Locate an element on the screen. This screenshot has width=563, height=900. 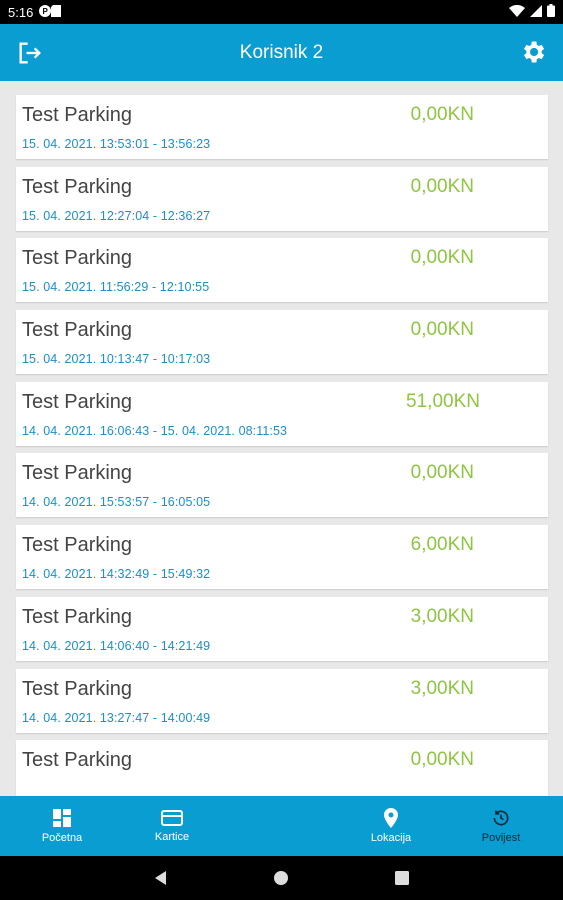
nav-history: Povijest is located at coordinates (501, 826).